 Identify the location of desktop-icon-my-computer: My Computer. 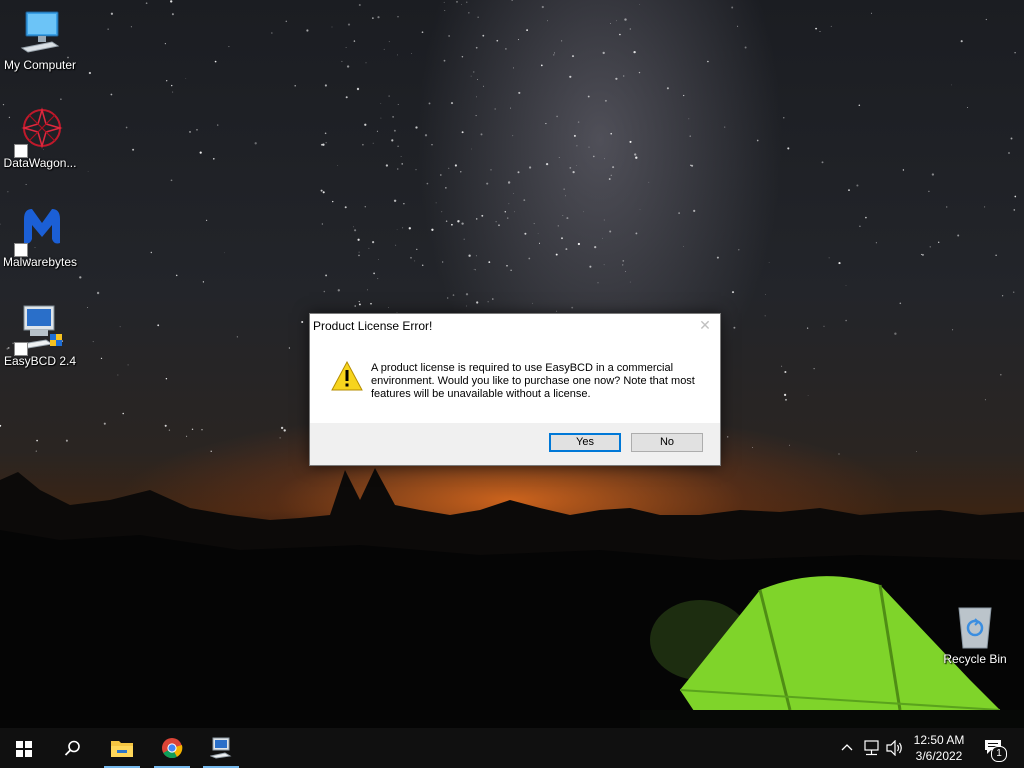
(40, 40).